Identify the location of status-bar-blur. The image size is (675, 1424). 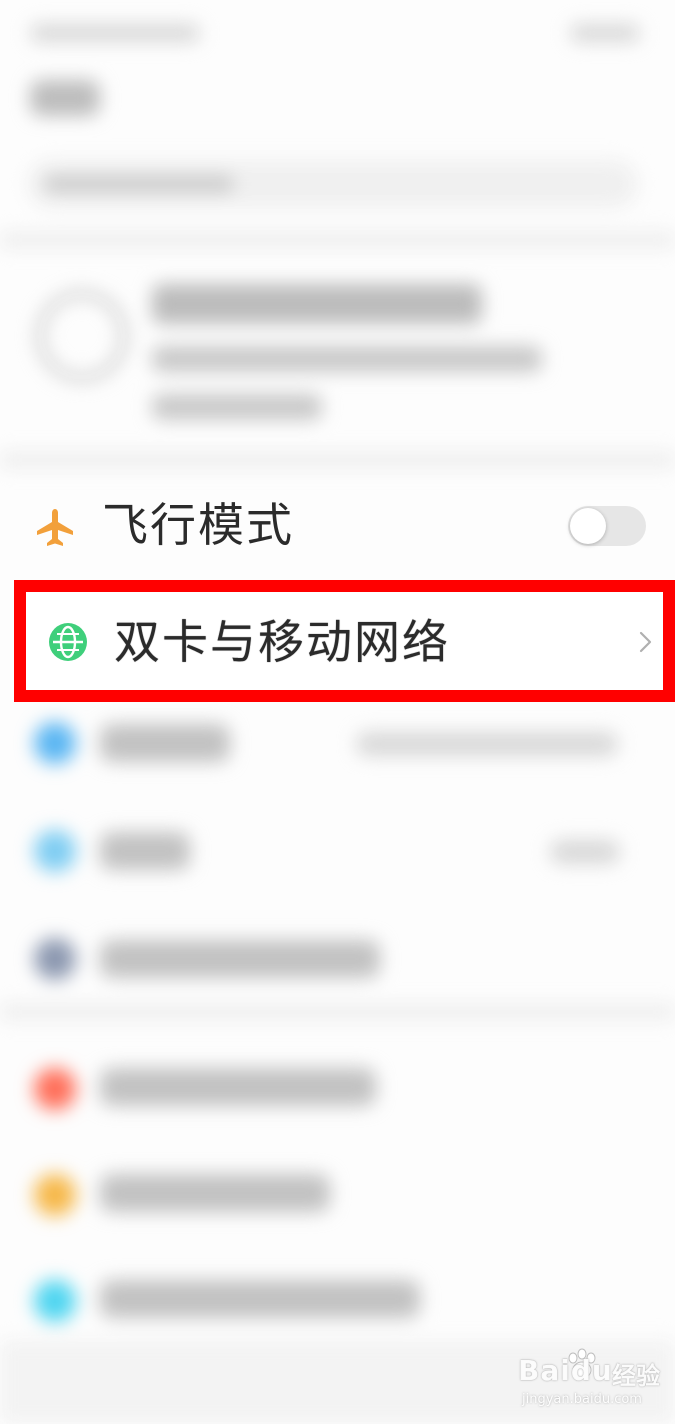
(115, 33).